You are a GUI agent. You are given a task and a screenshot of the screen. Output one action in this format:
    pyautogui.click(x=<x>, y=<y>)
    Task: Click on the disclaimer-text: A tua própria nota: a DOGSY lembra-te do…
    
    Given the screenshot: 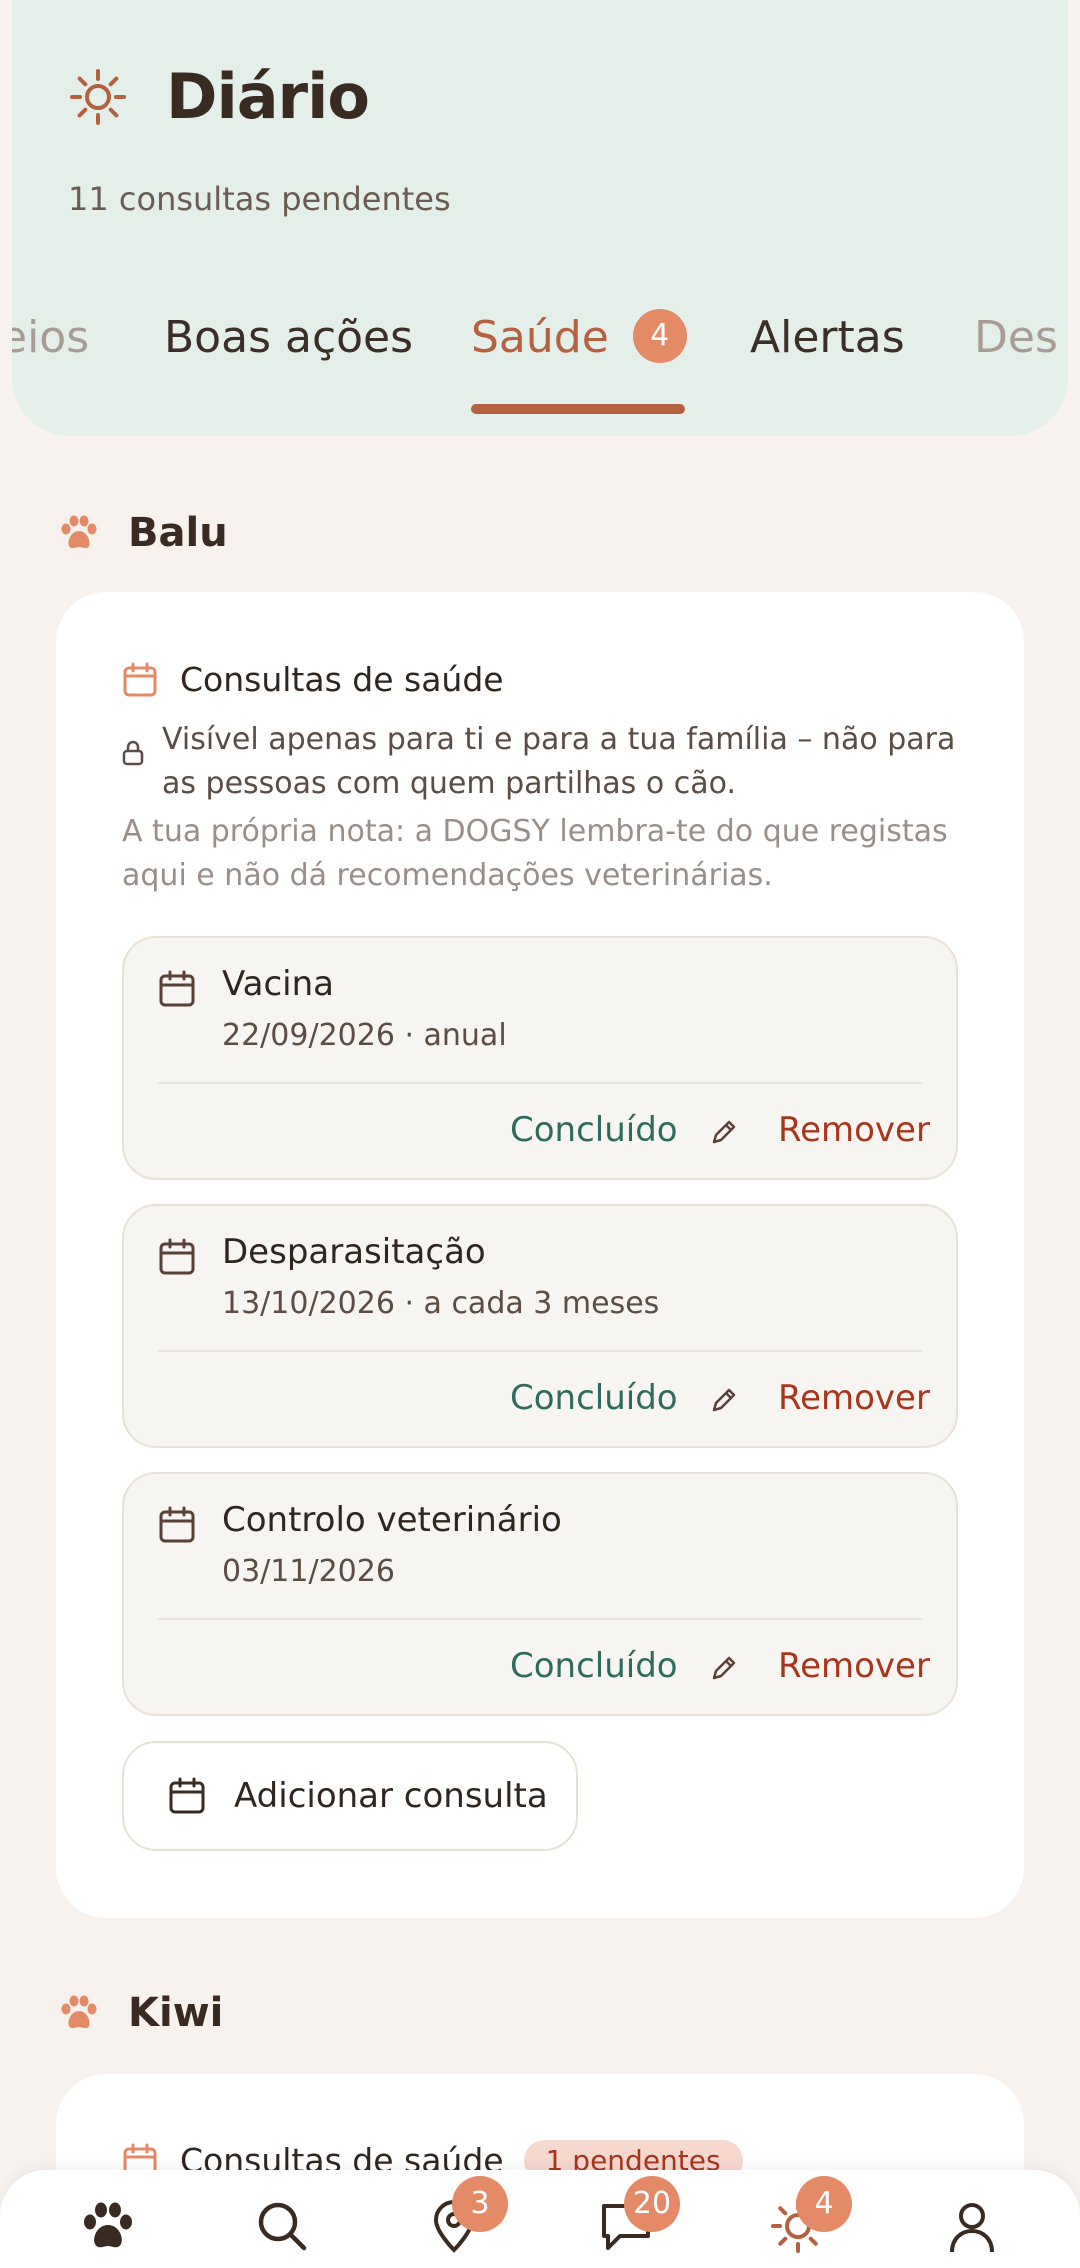 What is the action you would take?
    pyautogui.click(x=535, y=853)
    